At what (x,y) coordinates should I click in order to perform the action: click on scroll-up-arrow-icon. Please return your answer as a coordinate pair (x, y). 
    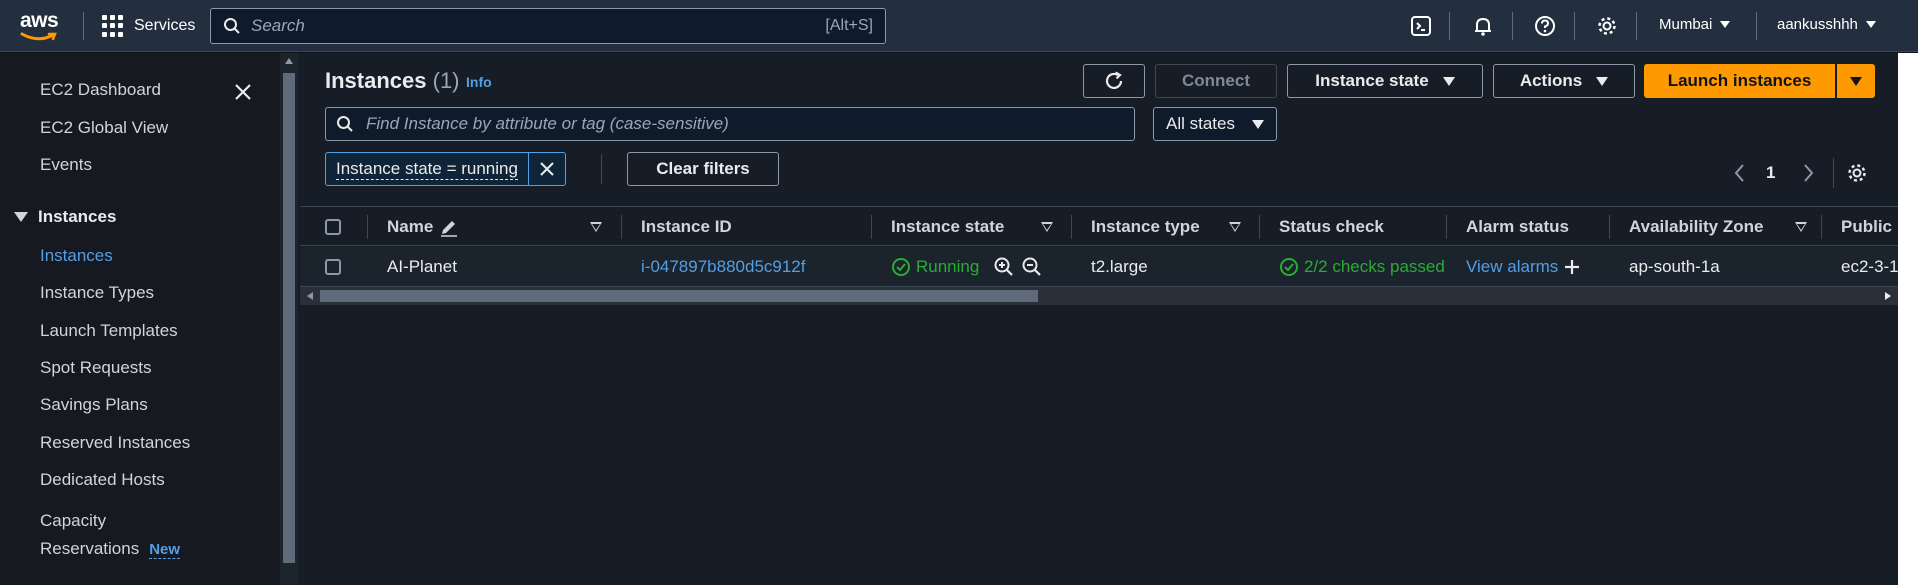
    Looking at the image, I should click on (289, 61).